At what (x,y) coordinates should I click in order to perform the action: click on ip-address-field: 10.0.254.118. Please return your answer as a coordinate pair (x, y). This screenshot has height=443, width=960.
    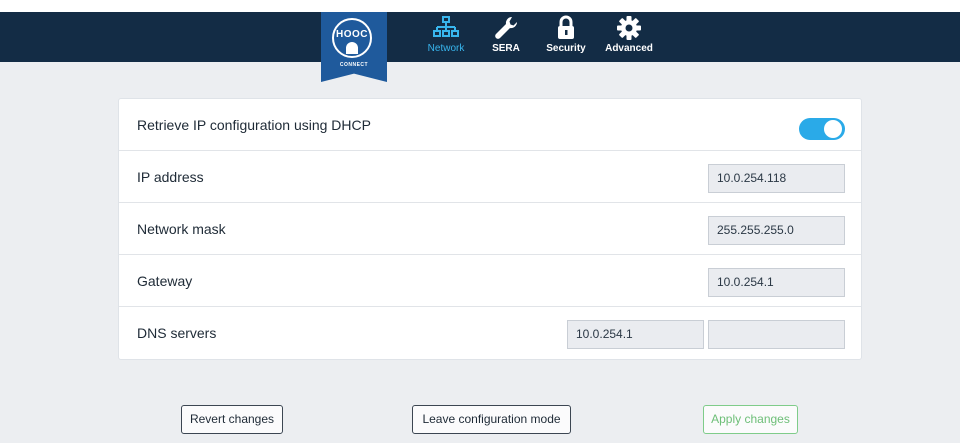
    Looking at the image, I should click on (776, 178).